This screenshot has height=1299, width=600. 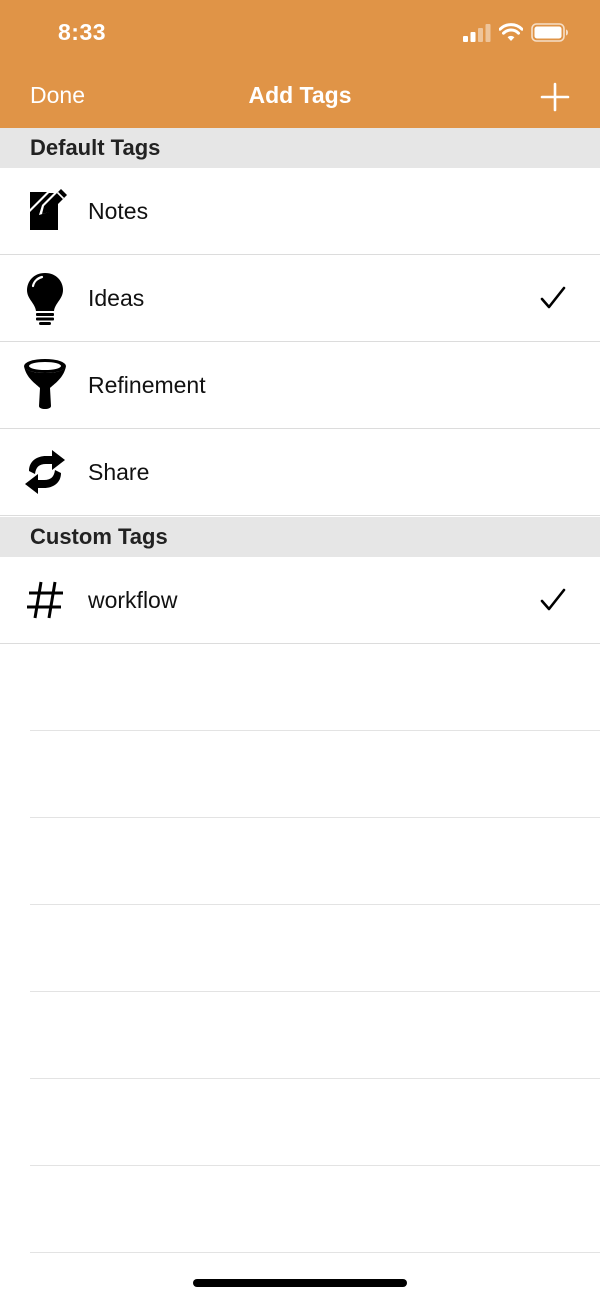 What do you see at coordinates (300, 64) in the screenshot?
I see `navigation-header: 8:33 Done Add Tags` at bounding box center [300, 64].